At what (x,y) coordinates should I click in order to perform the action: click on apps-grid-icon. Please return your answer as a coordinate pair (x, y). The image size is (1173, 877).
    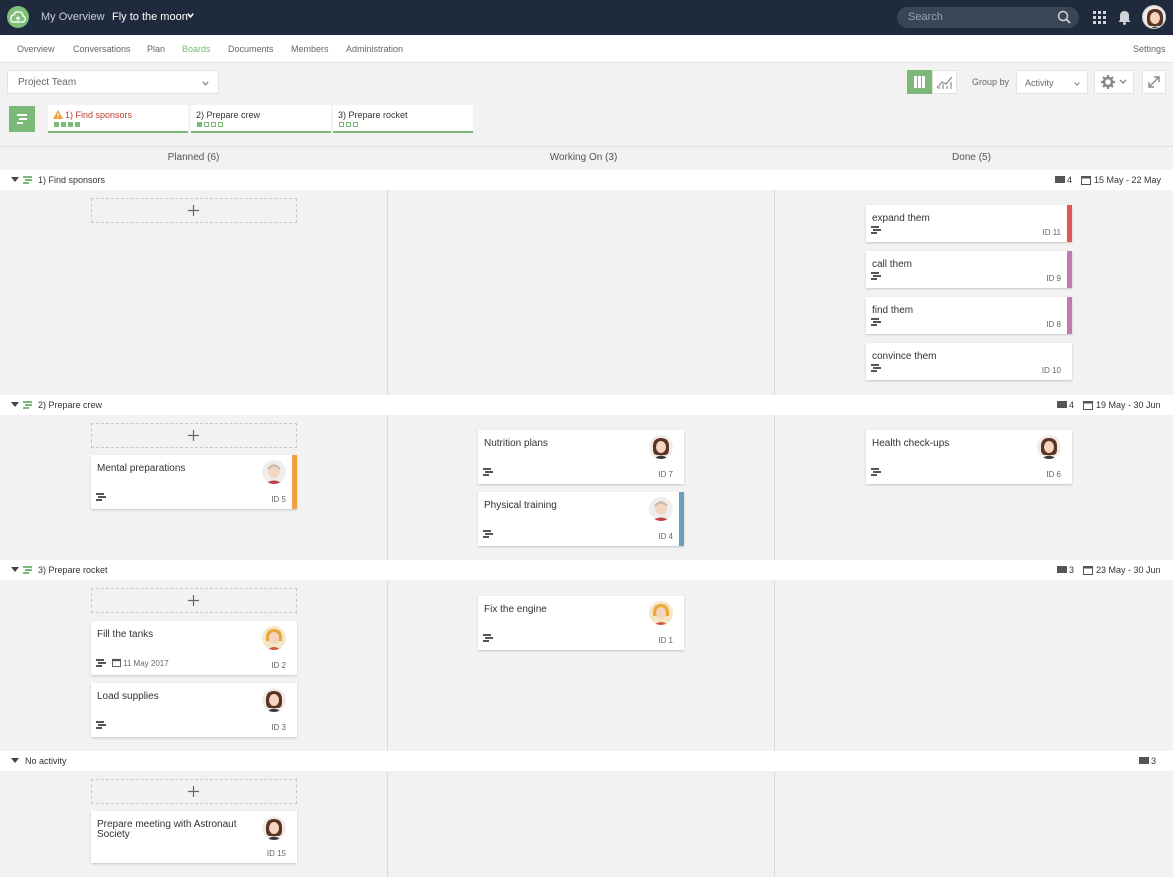
    Looking at the image, I should click on (1099, 17).